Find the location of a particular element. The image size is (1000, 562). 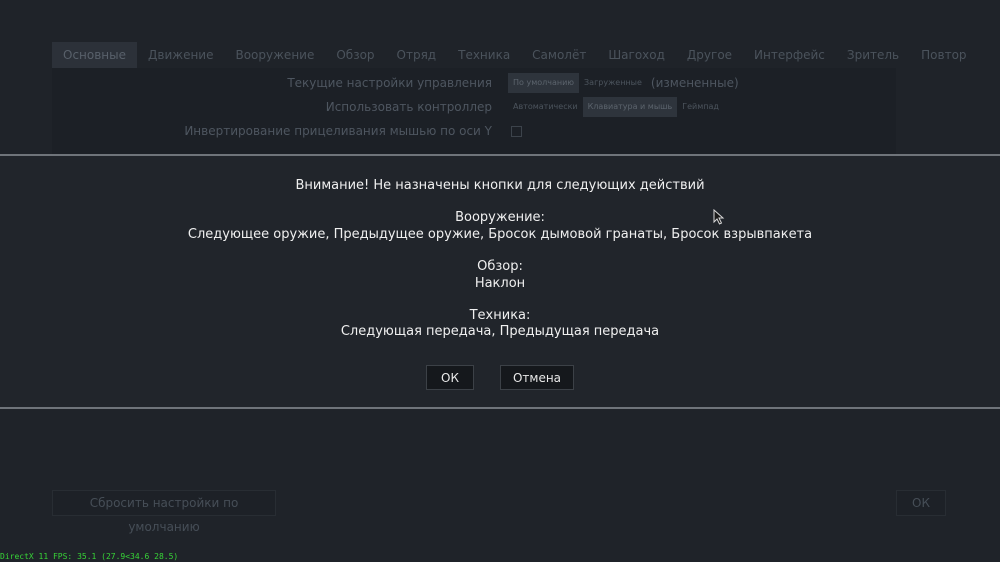

group-title-weapons: Вооружение: is located at coordinates (500, 217).